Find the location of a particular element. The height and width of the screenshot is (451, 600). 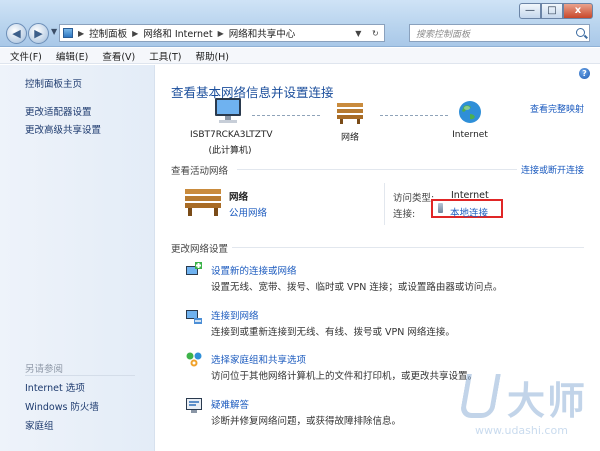

homegroup-sharing-link: 选择家庭组和共享选项 is located at coordinates (258, 359).